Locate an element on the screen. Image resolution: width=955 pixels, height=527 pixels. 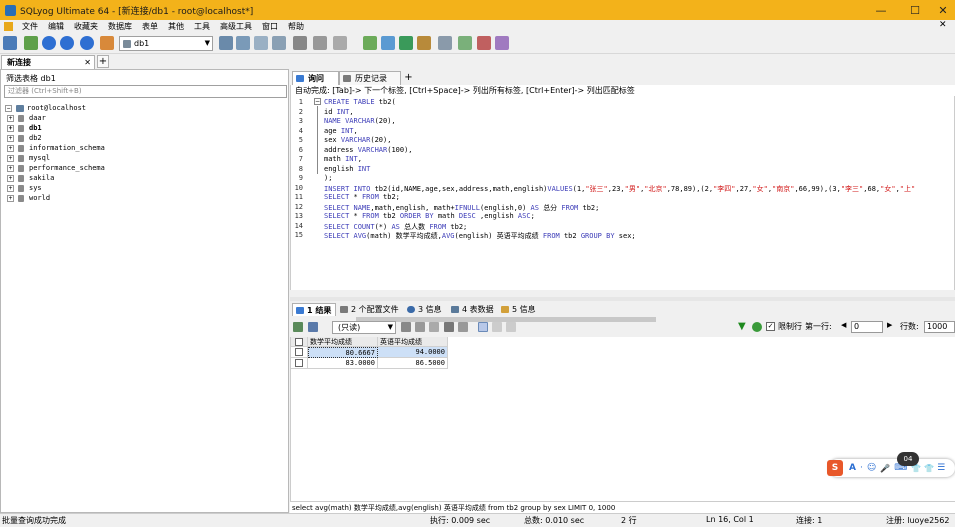
refresh-icon is located at coordinates (31, 43).